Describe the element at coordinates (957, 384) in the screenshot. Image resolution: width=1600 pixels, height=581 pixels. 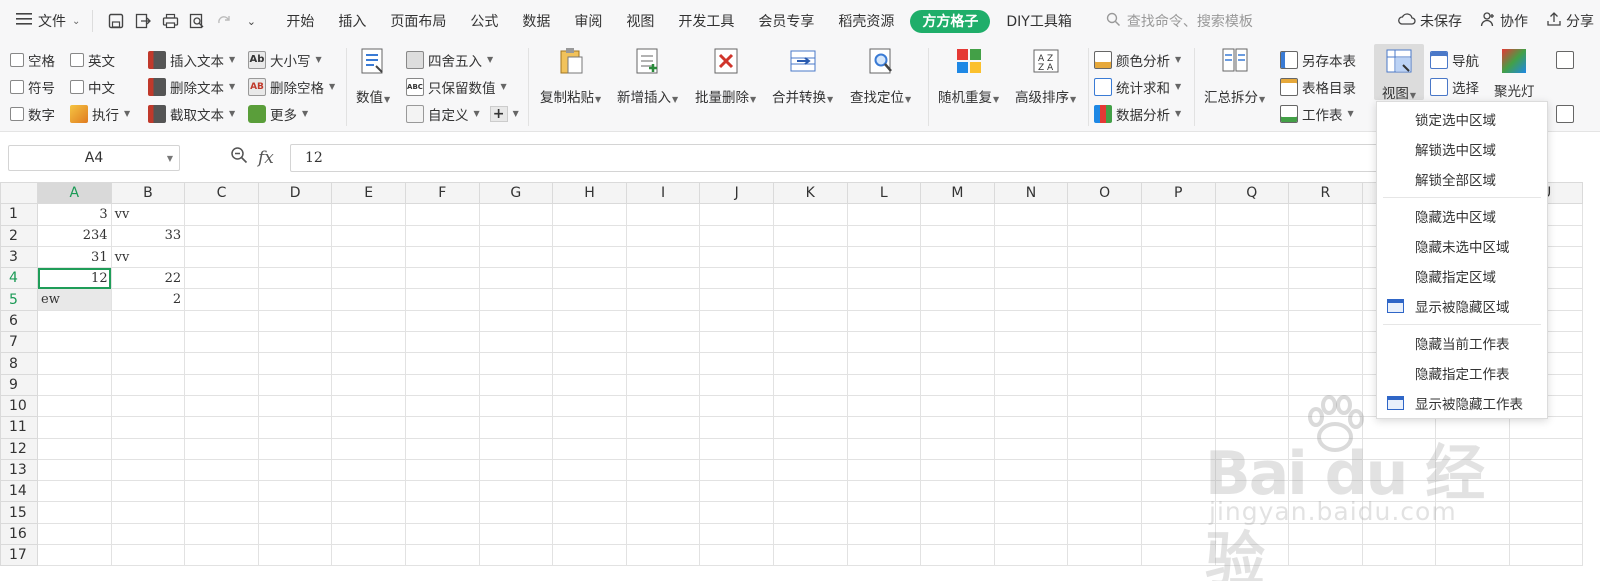
I see `cell-m9` at that location.